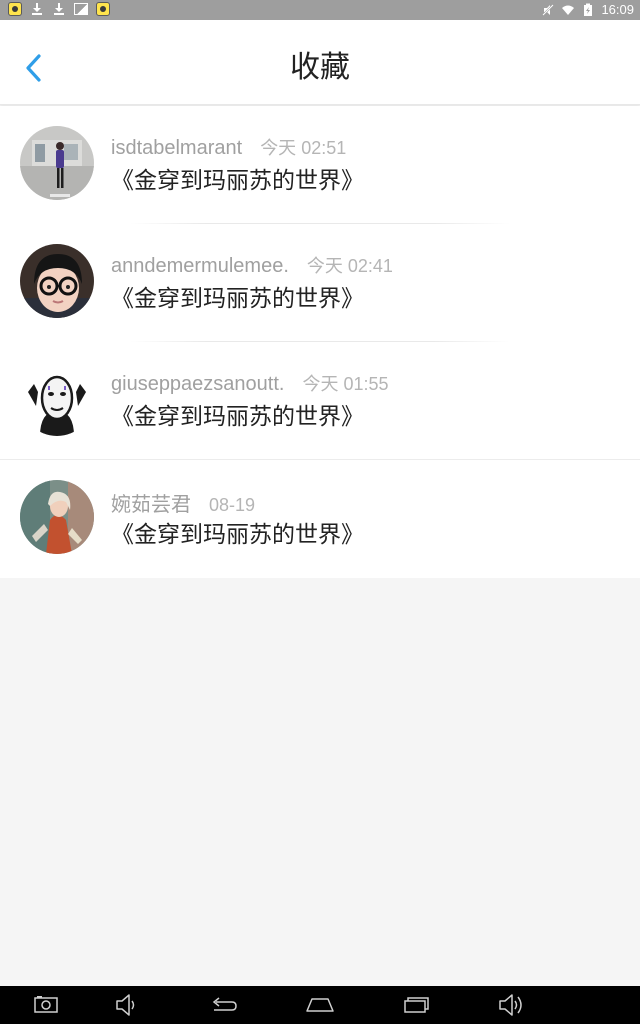  Describe the element at coordinates (151, 505) in the screenshot. I see `username: 婉茹芸君` at that location.